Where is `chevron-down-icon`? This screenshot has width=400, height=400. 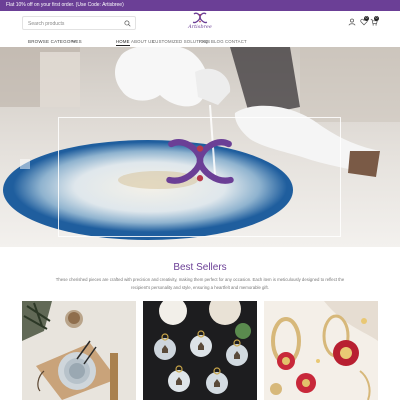 chevron-down-icon is located at coordinates (74, 41).